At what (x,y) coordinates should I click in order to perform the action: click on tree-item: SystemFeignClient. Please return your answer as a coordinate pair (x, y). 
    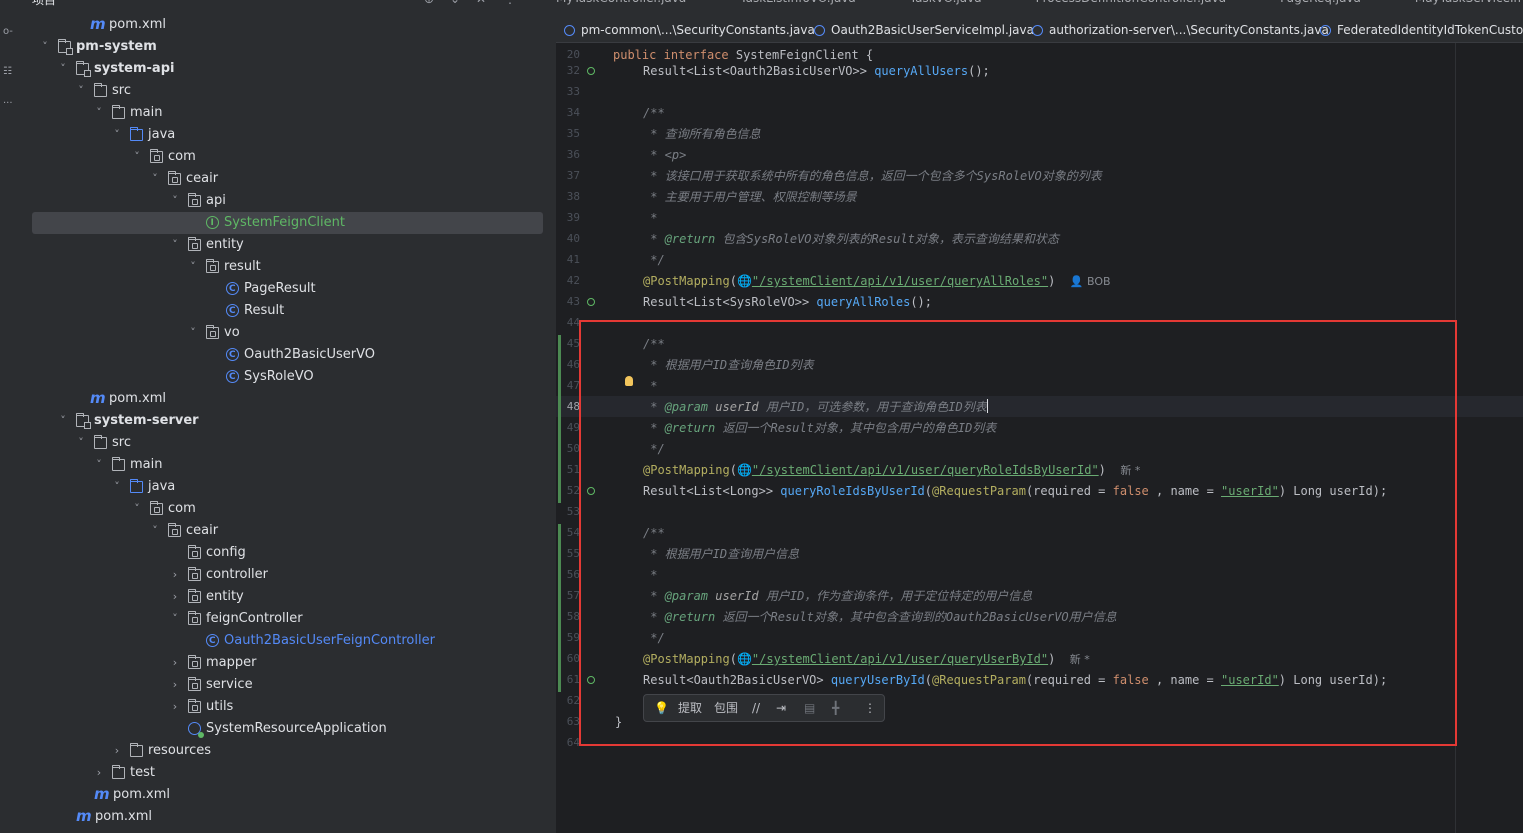
    Looking at the image, I should click on (287, 223).